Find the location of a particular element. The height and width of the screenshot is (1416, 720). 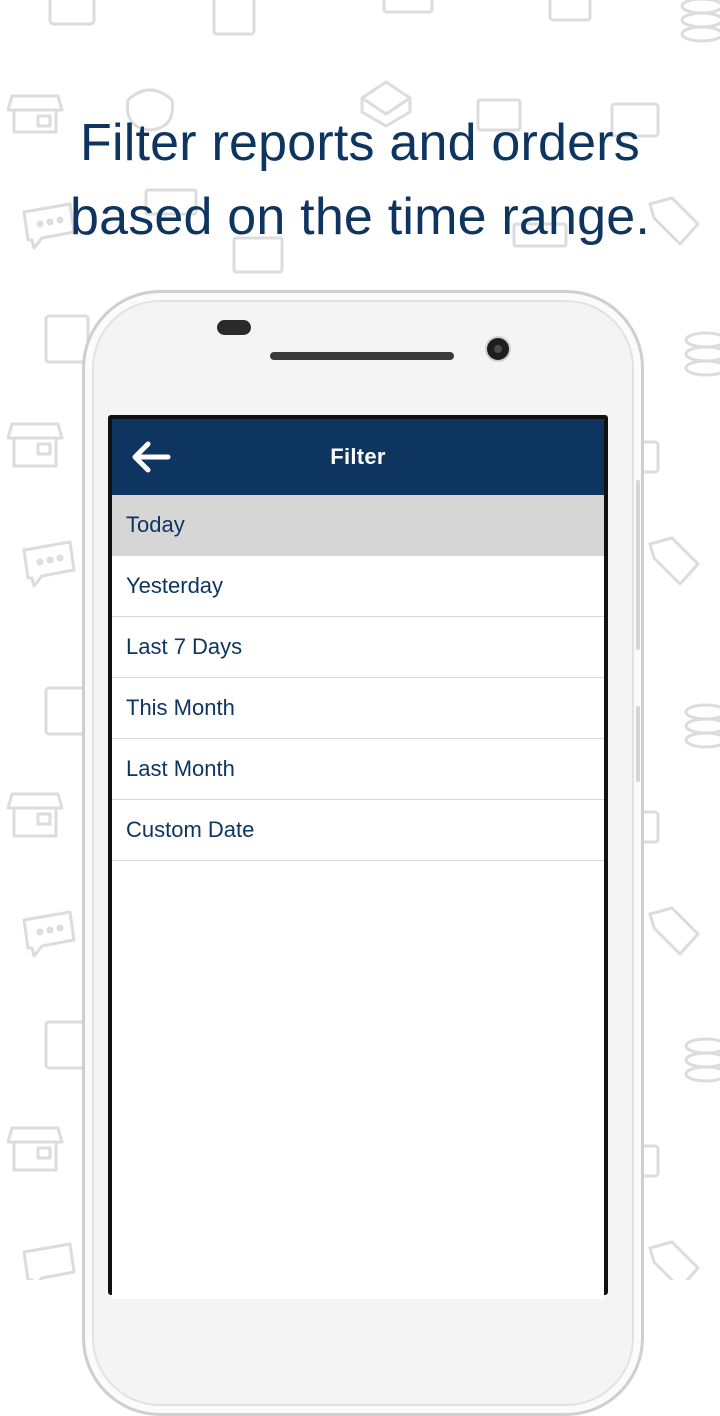

camera-icon is located at coordinates (498, 349).